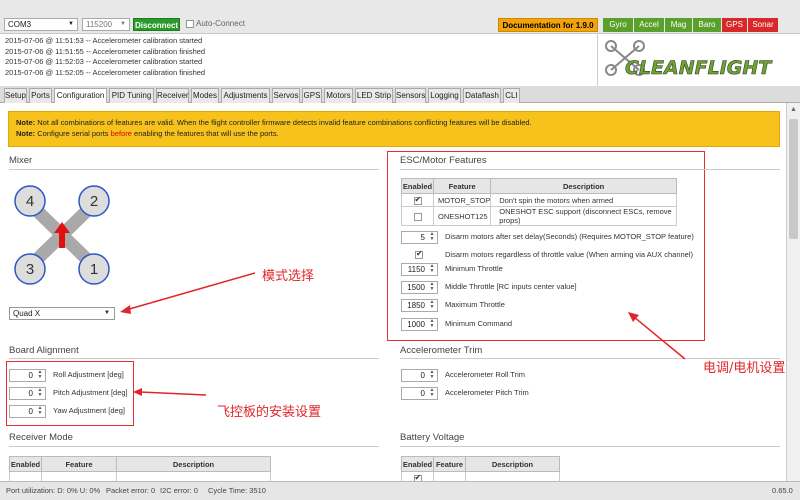  Describe the element at coordinates (190, 23) in the screenshot. I see `auto-connect-checkbox` at that location.